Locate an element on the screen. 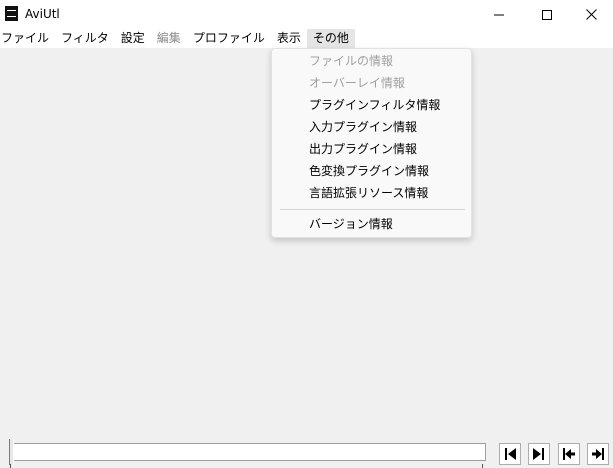  film-strip-icon is located at coordinates (11, 13).